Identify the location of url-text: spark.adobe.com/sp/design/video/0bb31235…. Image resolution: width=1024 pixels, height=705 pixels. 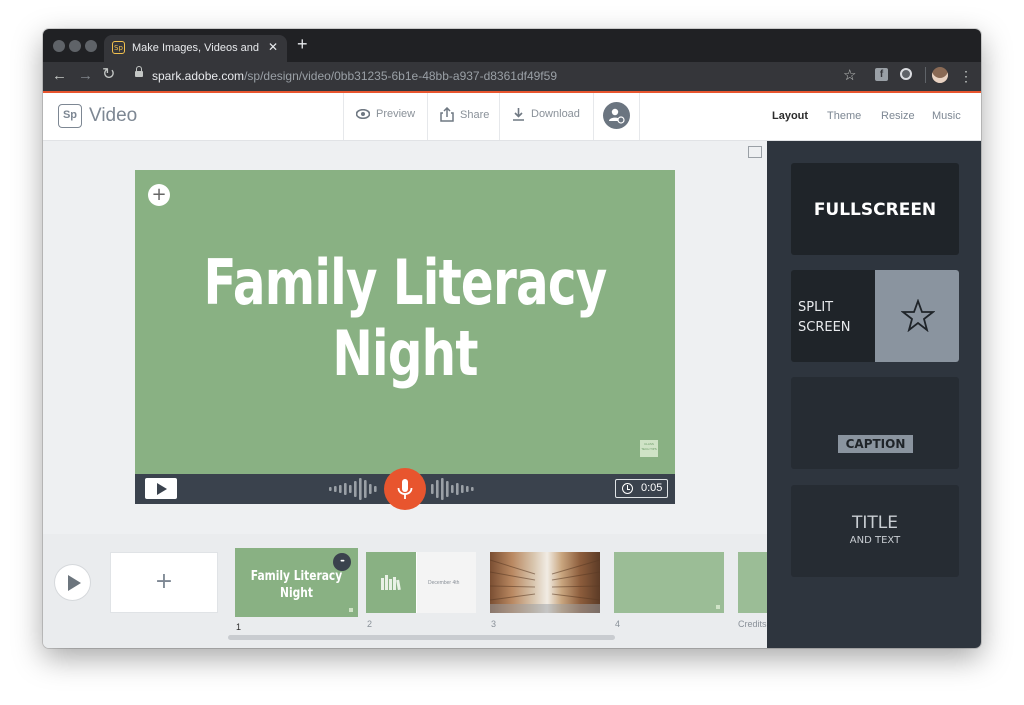
(354, 76).